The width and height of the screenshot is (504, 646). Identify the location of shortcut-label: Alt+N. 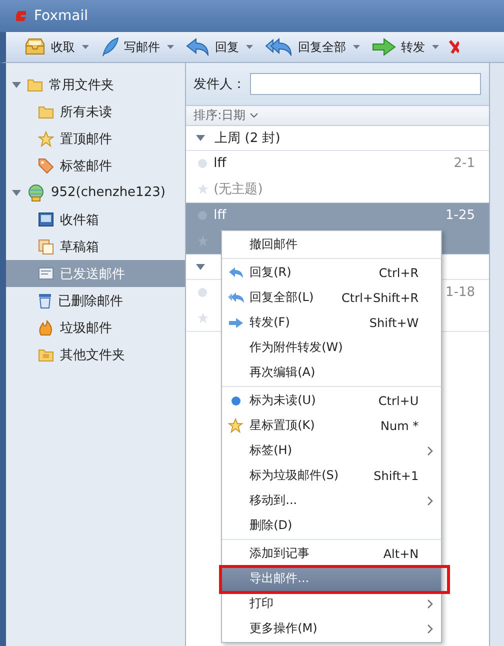
(401, 553).